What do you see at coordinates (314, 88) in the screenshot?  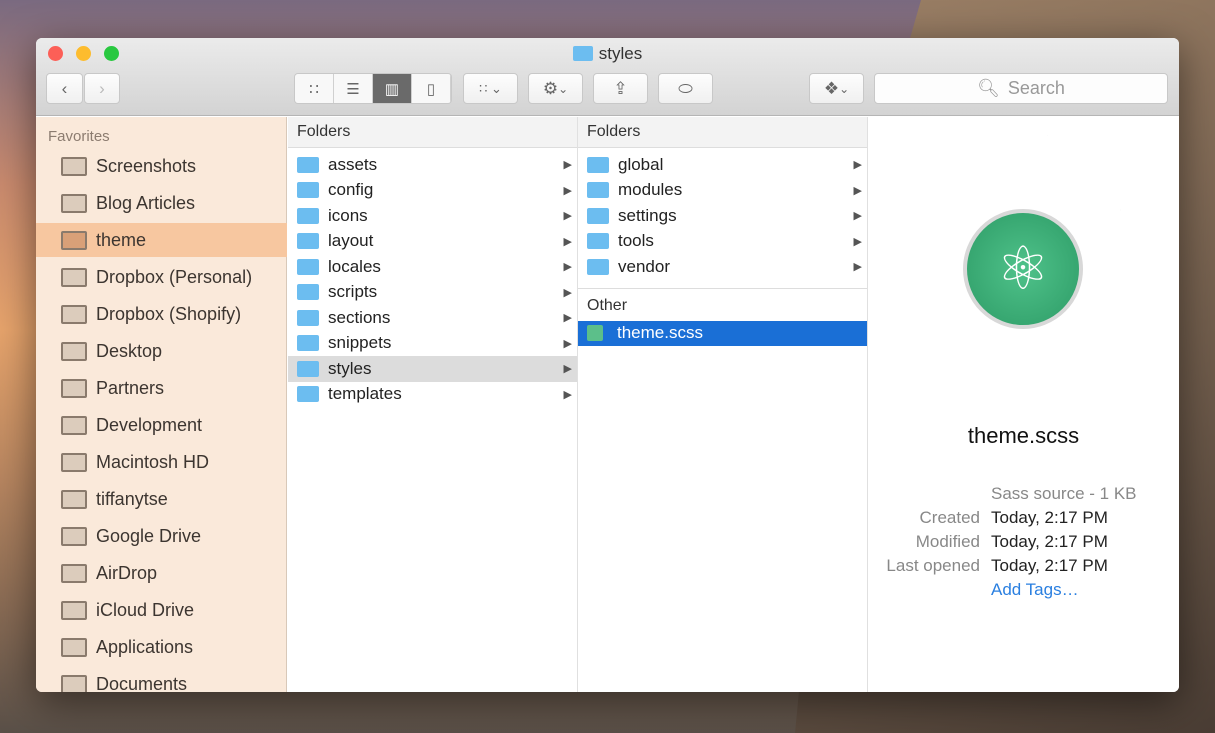 I see `icon-view-button: ∷` at bounding box center [314, 88].